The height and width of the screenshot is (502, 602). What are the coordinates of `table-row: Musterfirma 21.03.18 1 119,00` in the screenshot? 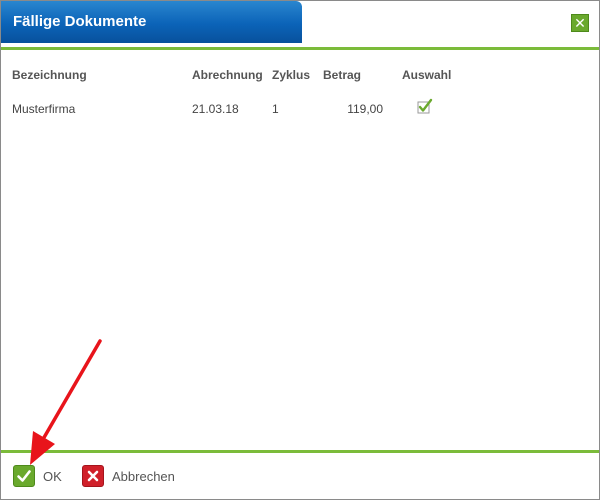 It's located at (300, 108).